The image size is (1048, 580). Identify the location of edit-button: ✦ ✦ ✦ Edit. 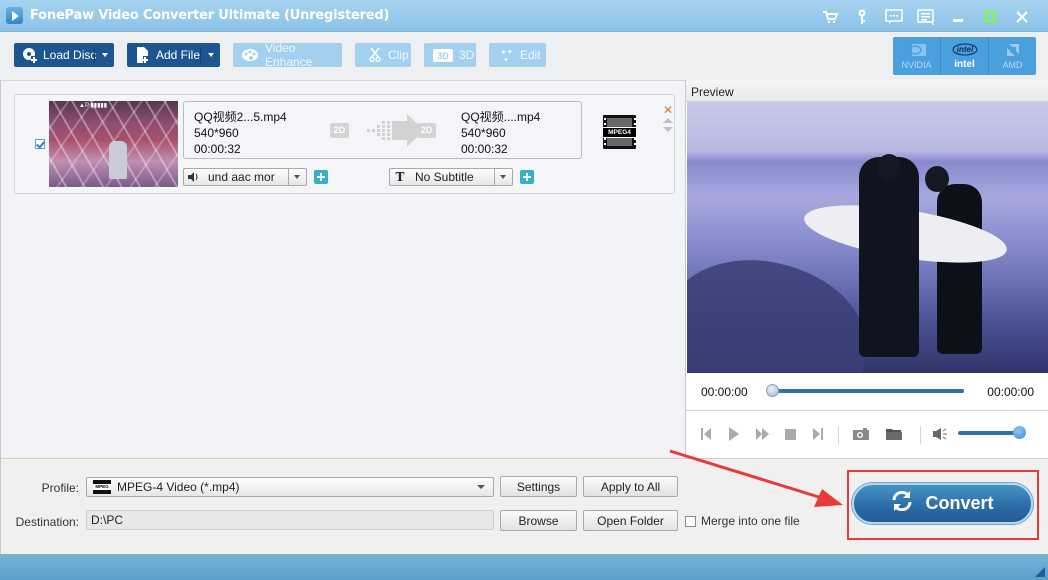
(517, 55).